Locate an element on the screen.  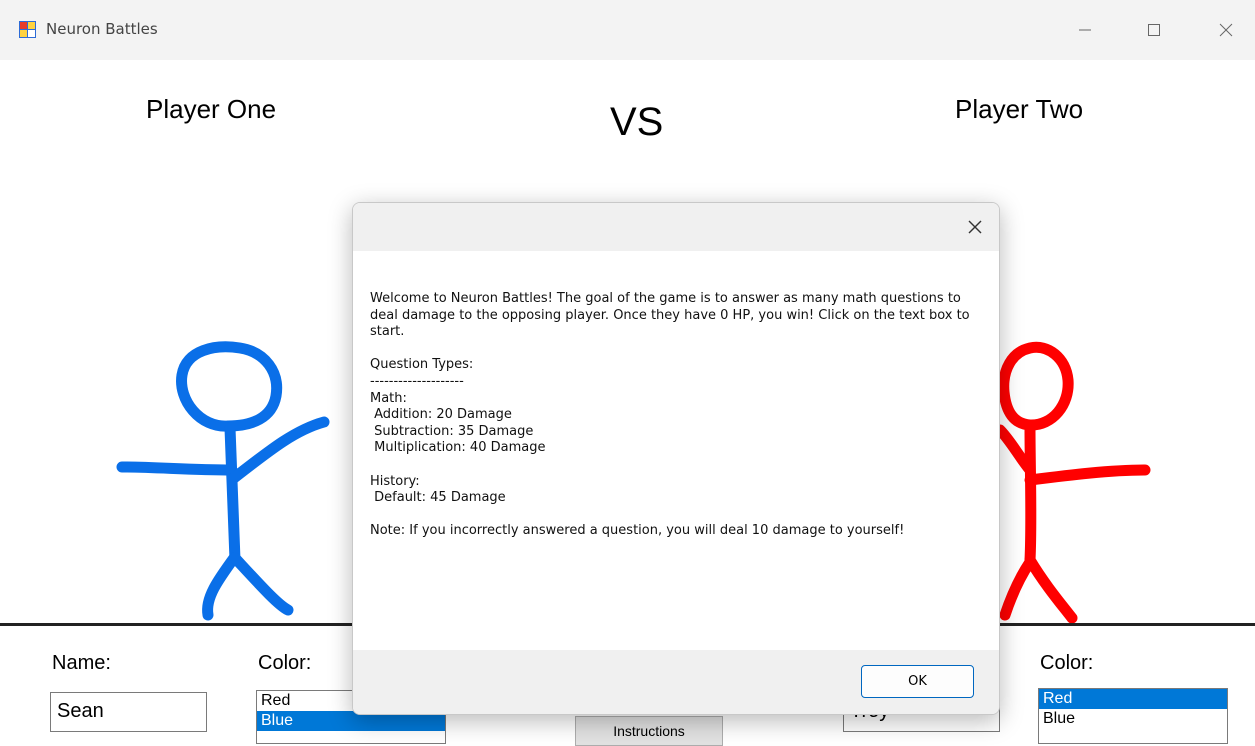
dialog-close-button is located at coordinates (975, 227).